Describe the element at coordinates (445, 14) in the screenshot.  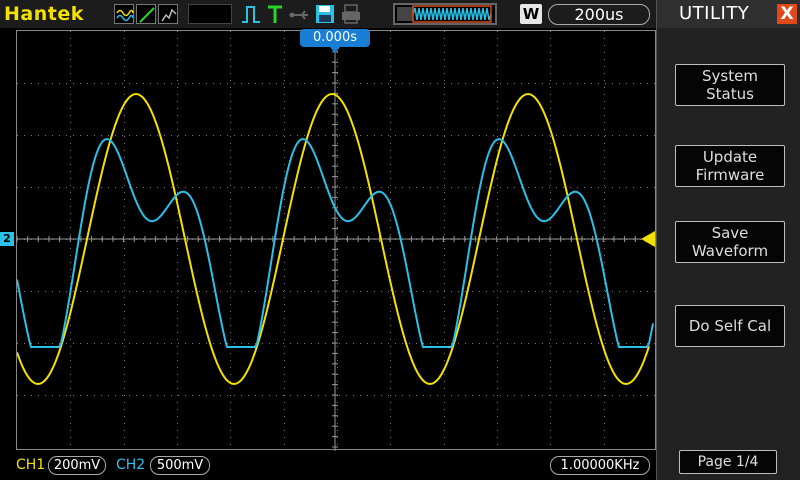
I see `record-length-bar` at that location.